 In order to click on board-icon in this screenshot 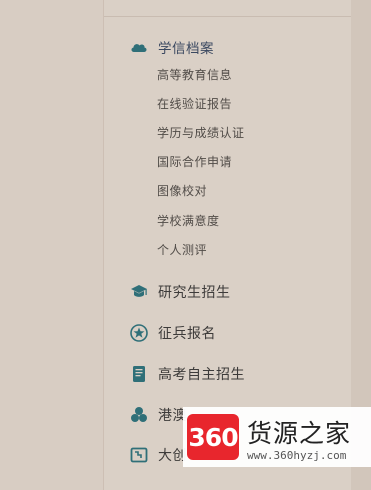, I will do `click(139, 455)`.